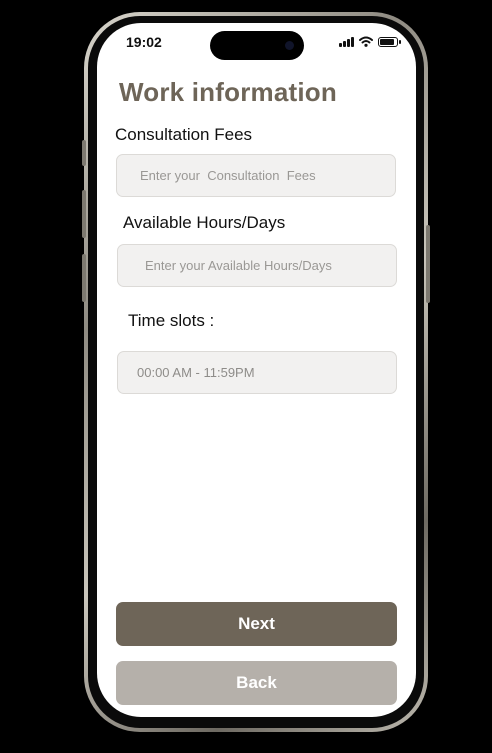 This screenshot has width=492, height=753. I want to click on consultation-fees-label: Consultation Fees, so click(184, 134).